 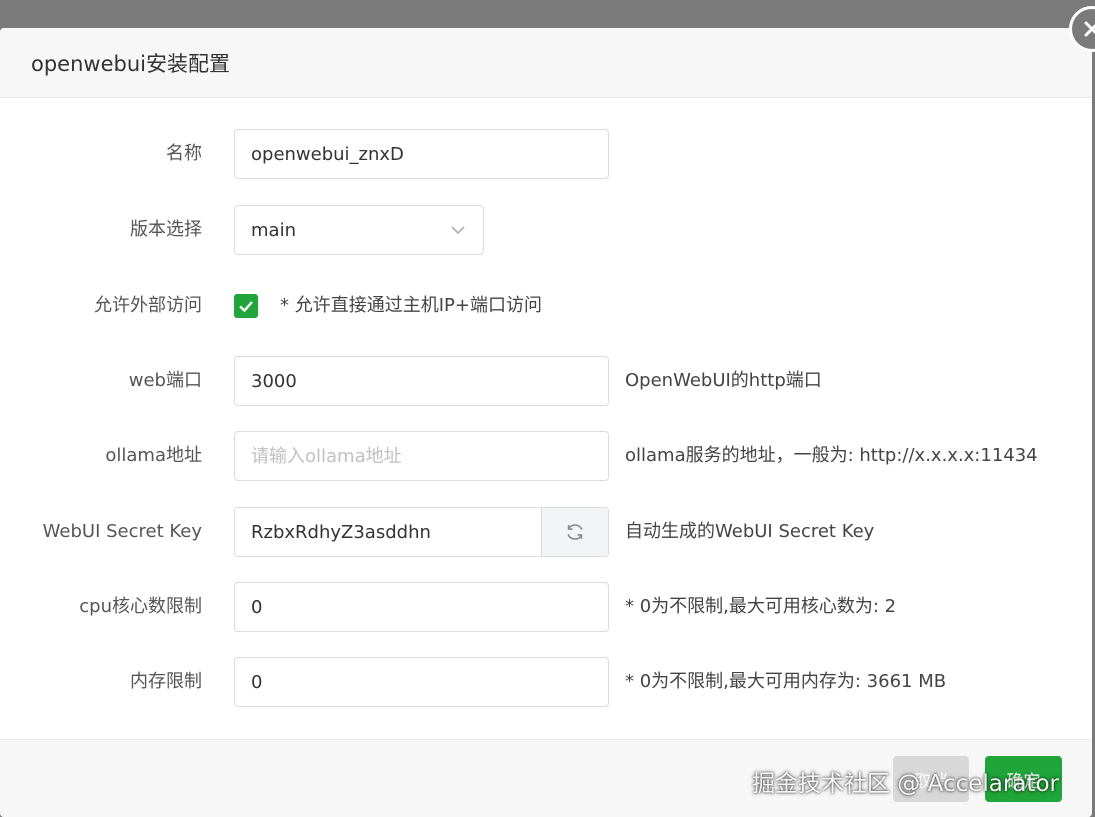 What do you see at coordinates (140, 606) in the screenshot?
I see `cpu-limit-label: cpu核心数限制` at bounding box center [140, 606].